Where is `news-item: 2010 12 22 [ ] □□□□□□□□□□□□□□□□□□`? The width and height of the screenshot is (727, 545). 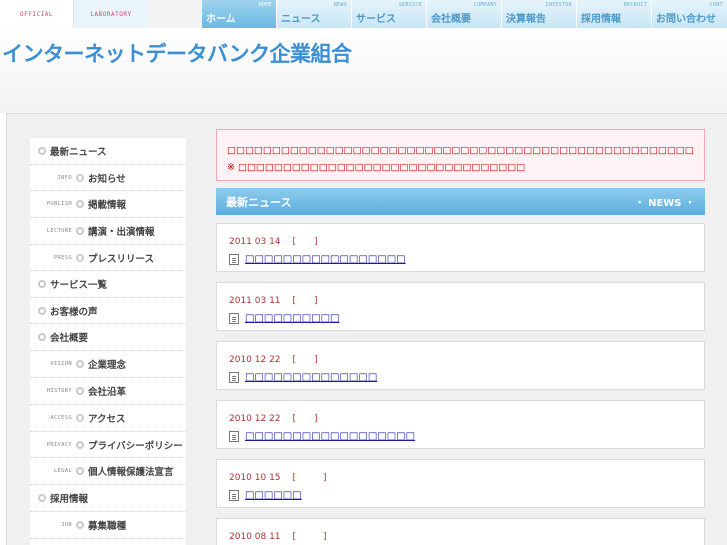
news-item: 2010 12 22 [ ] □□□□□□□□□□□□□□□□□□ is located at coordinates (460, 424).